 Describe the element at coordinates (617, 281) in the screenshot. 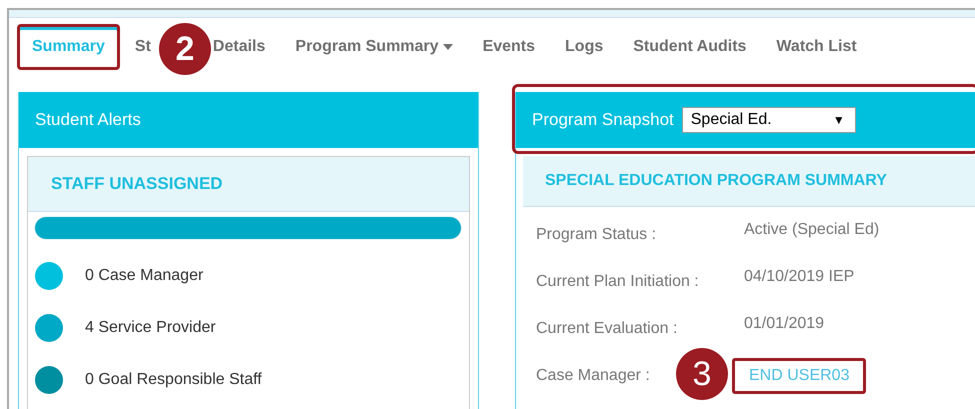

I see `field-label: Current Plan Initiation :` at that location.